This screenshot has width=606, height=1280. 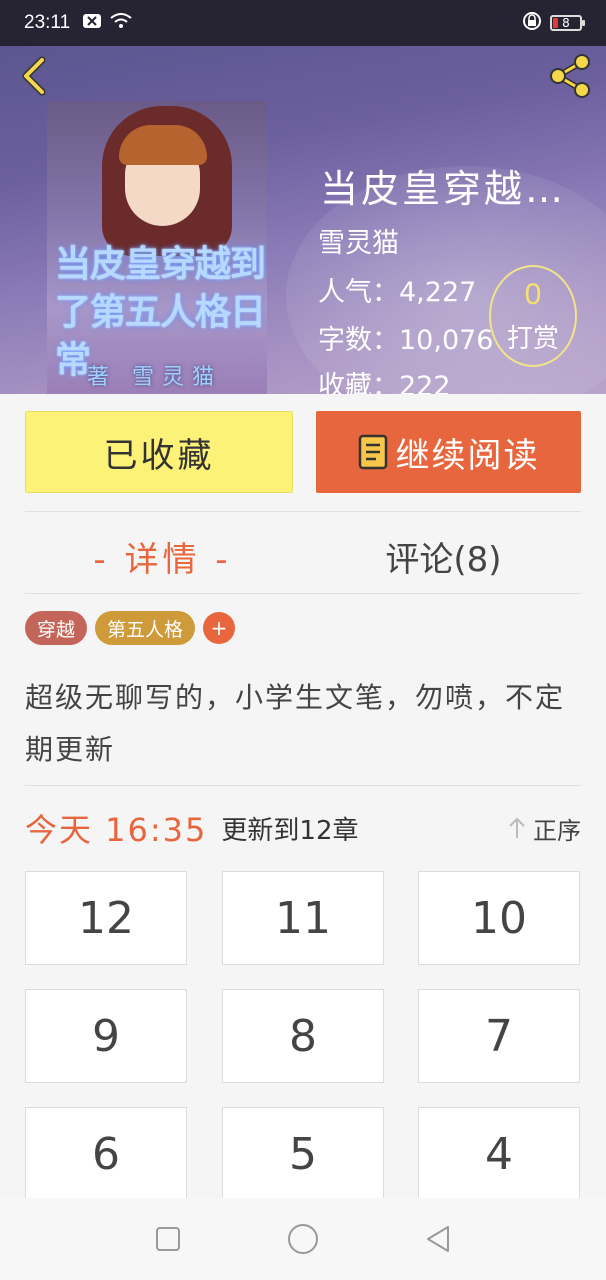 I want to click on tag-list: 穿越 第五人格 +, so click(x=130, y=628).